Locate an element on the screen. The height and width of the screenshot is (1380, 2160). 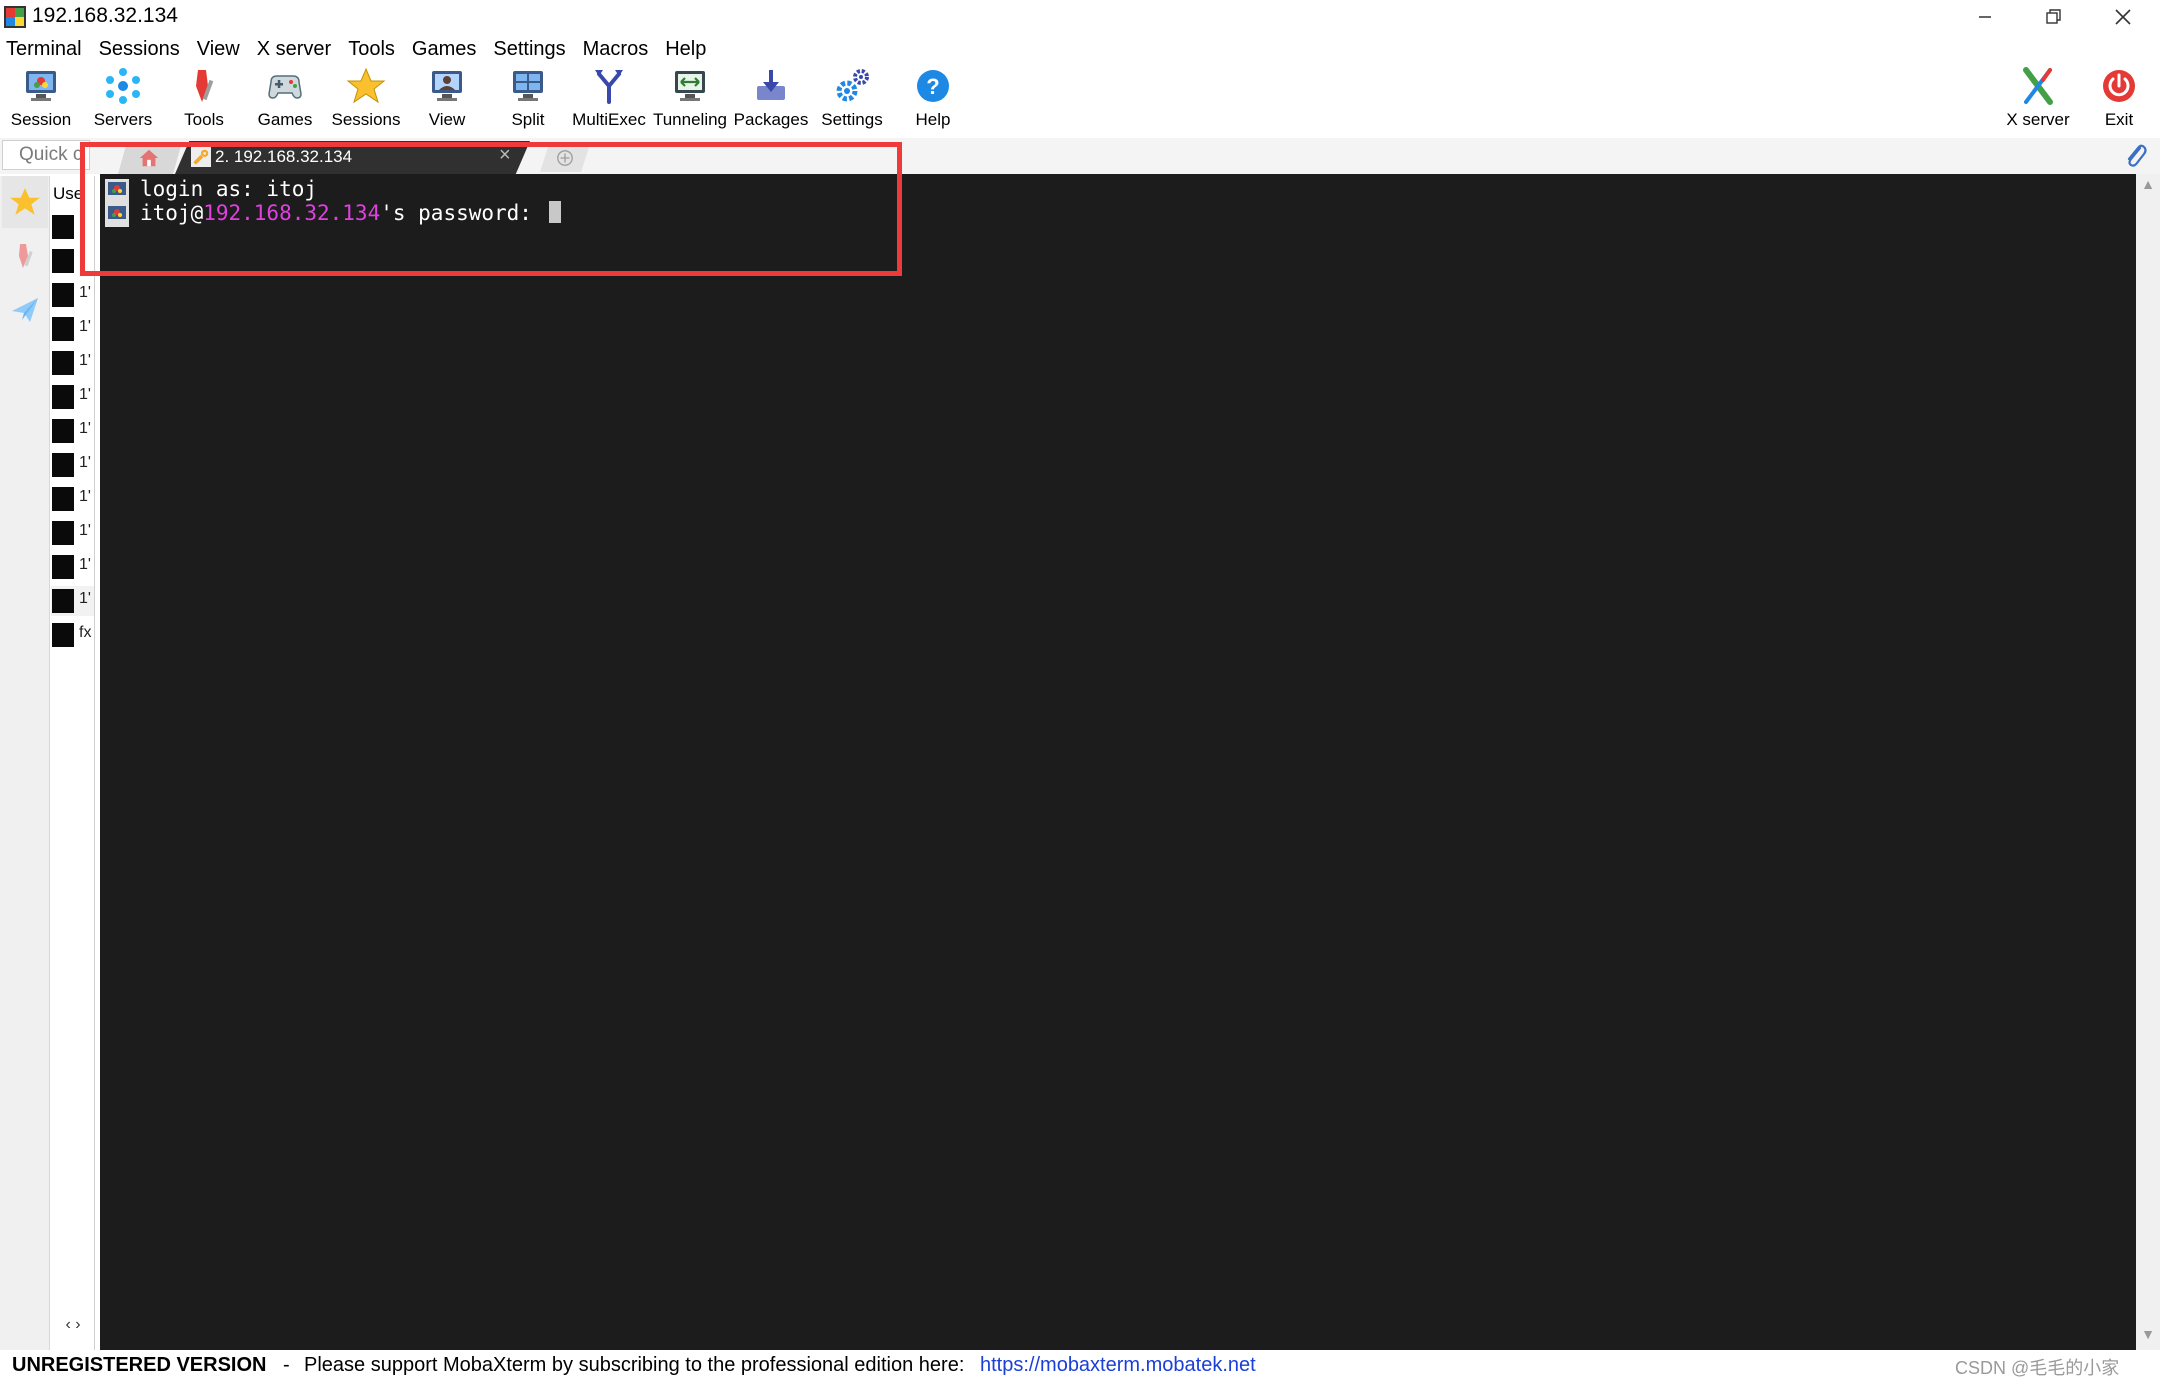
menu-settings: Settings is located at coordinates (531, 49).